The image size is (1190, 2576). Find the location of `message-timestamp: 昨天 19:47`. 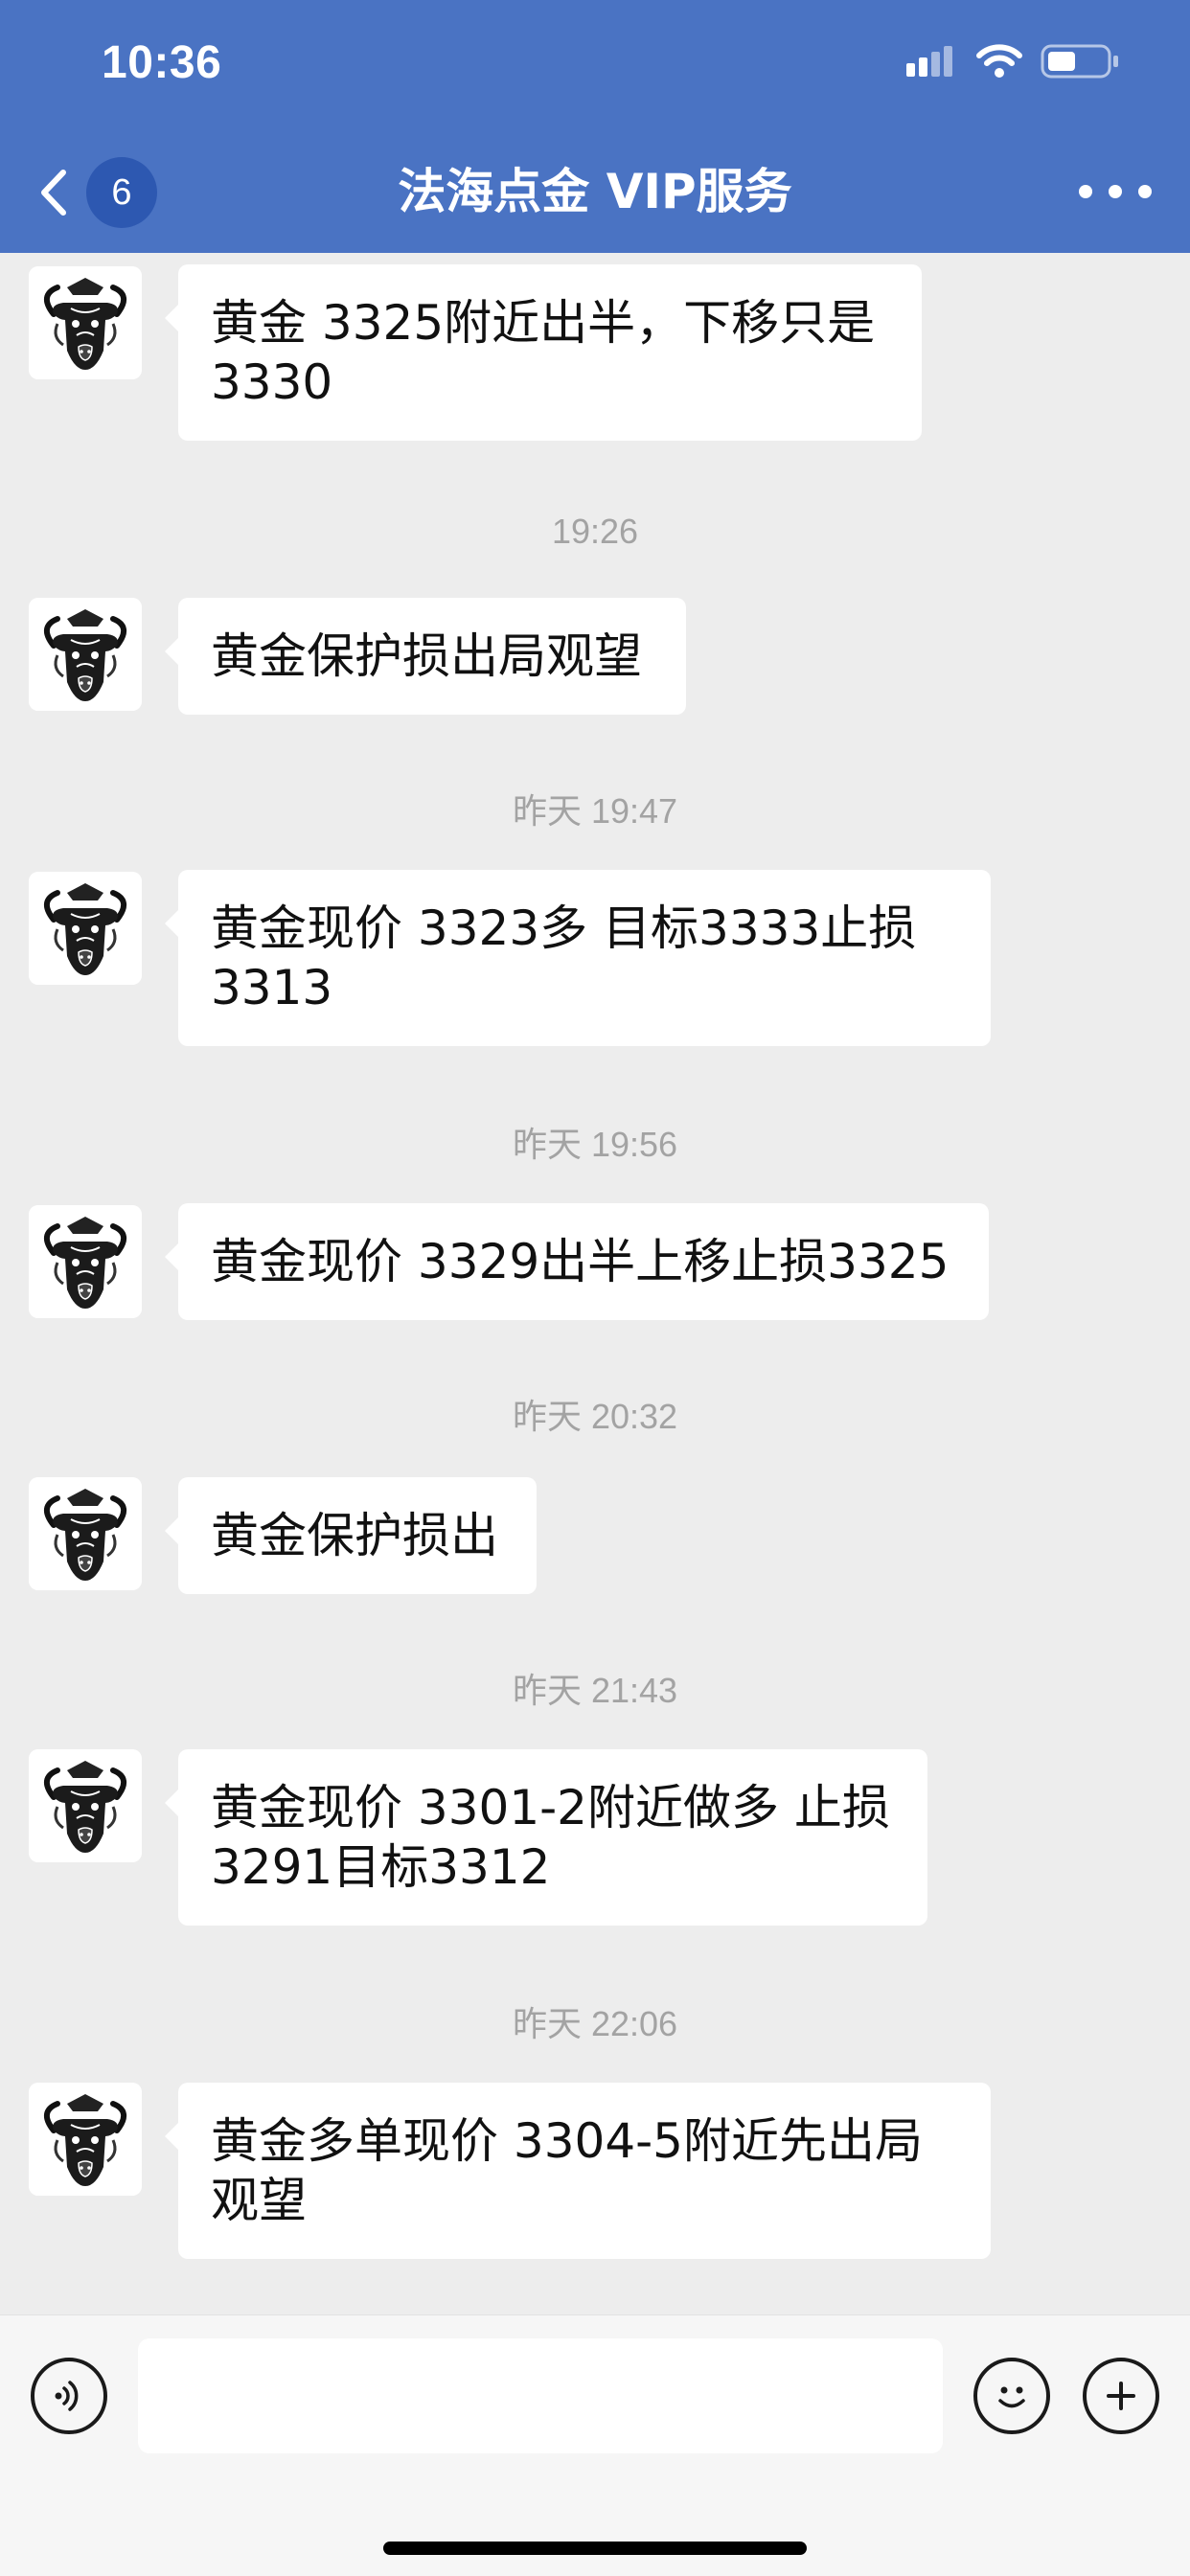

message-timestamp: 昨天 19:47 is located at coordinates (595, 811).